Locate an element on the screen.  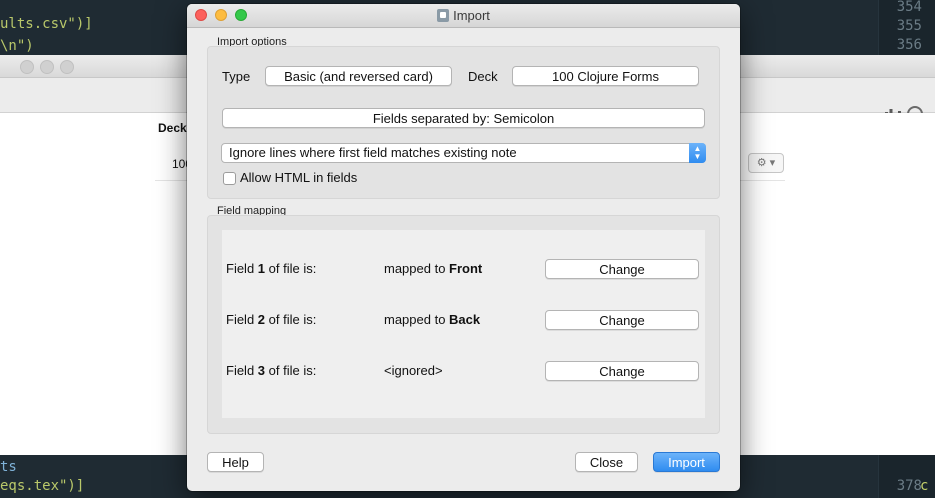
allow-html-label: Allow HTML in fields is located at coordinates (299, 177).